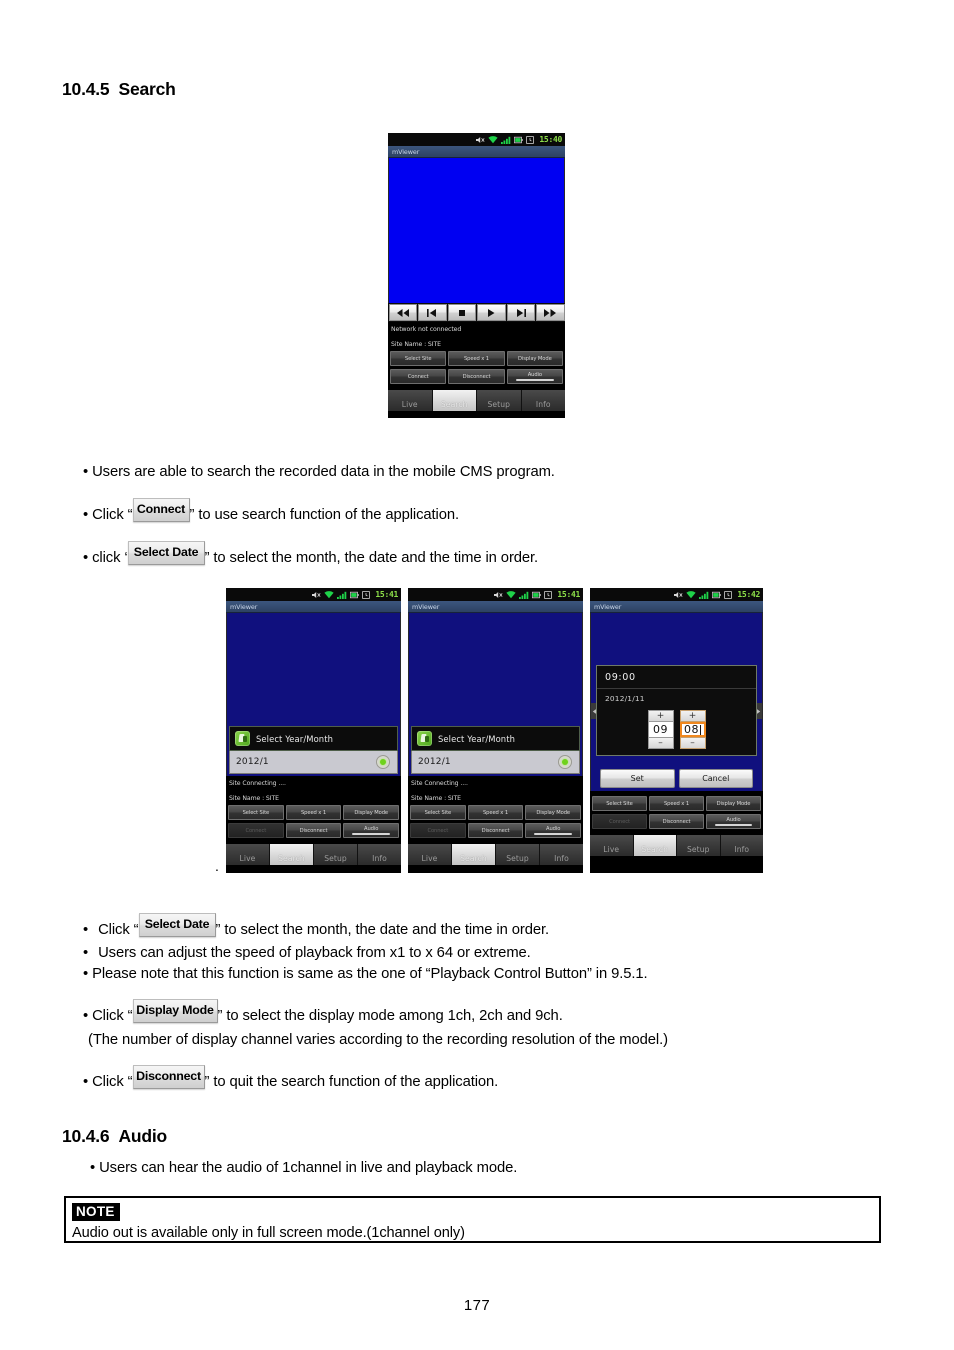  I want to click on disconnect-inline-button: Disconnect, so click(168, 1077).